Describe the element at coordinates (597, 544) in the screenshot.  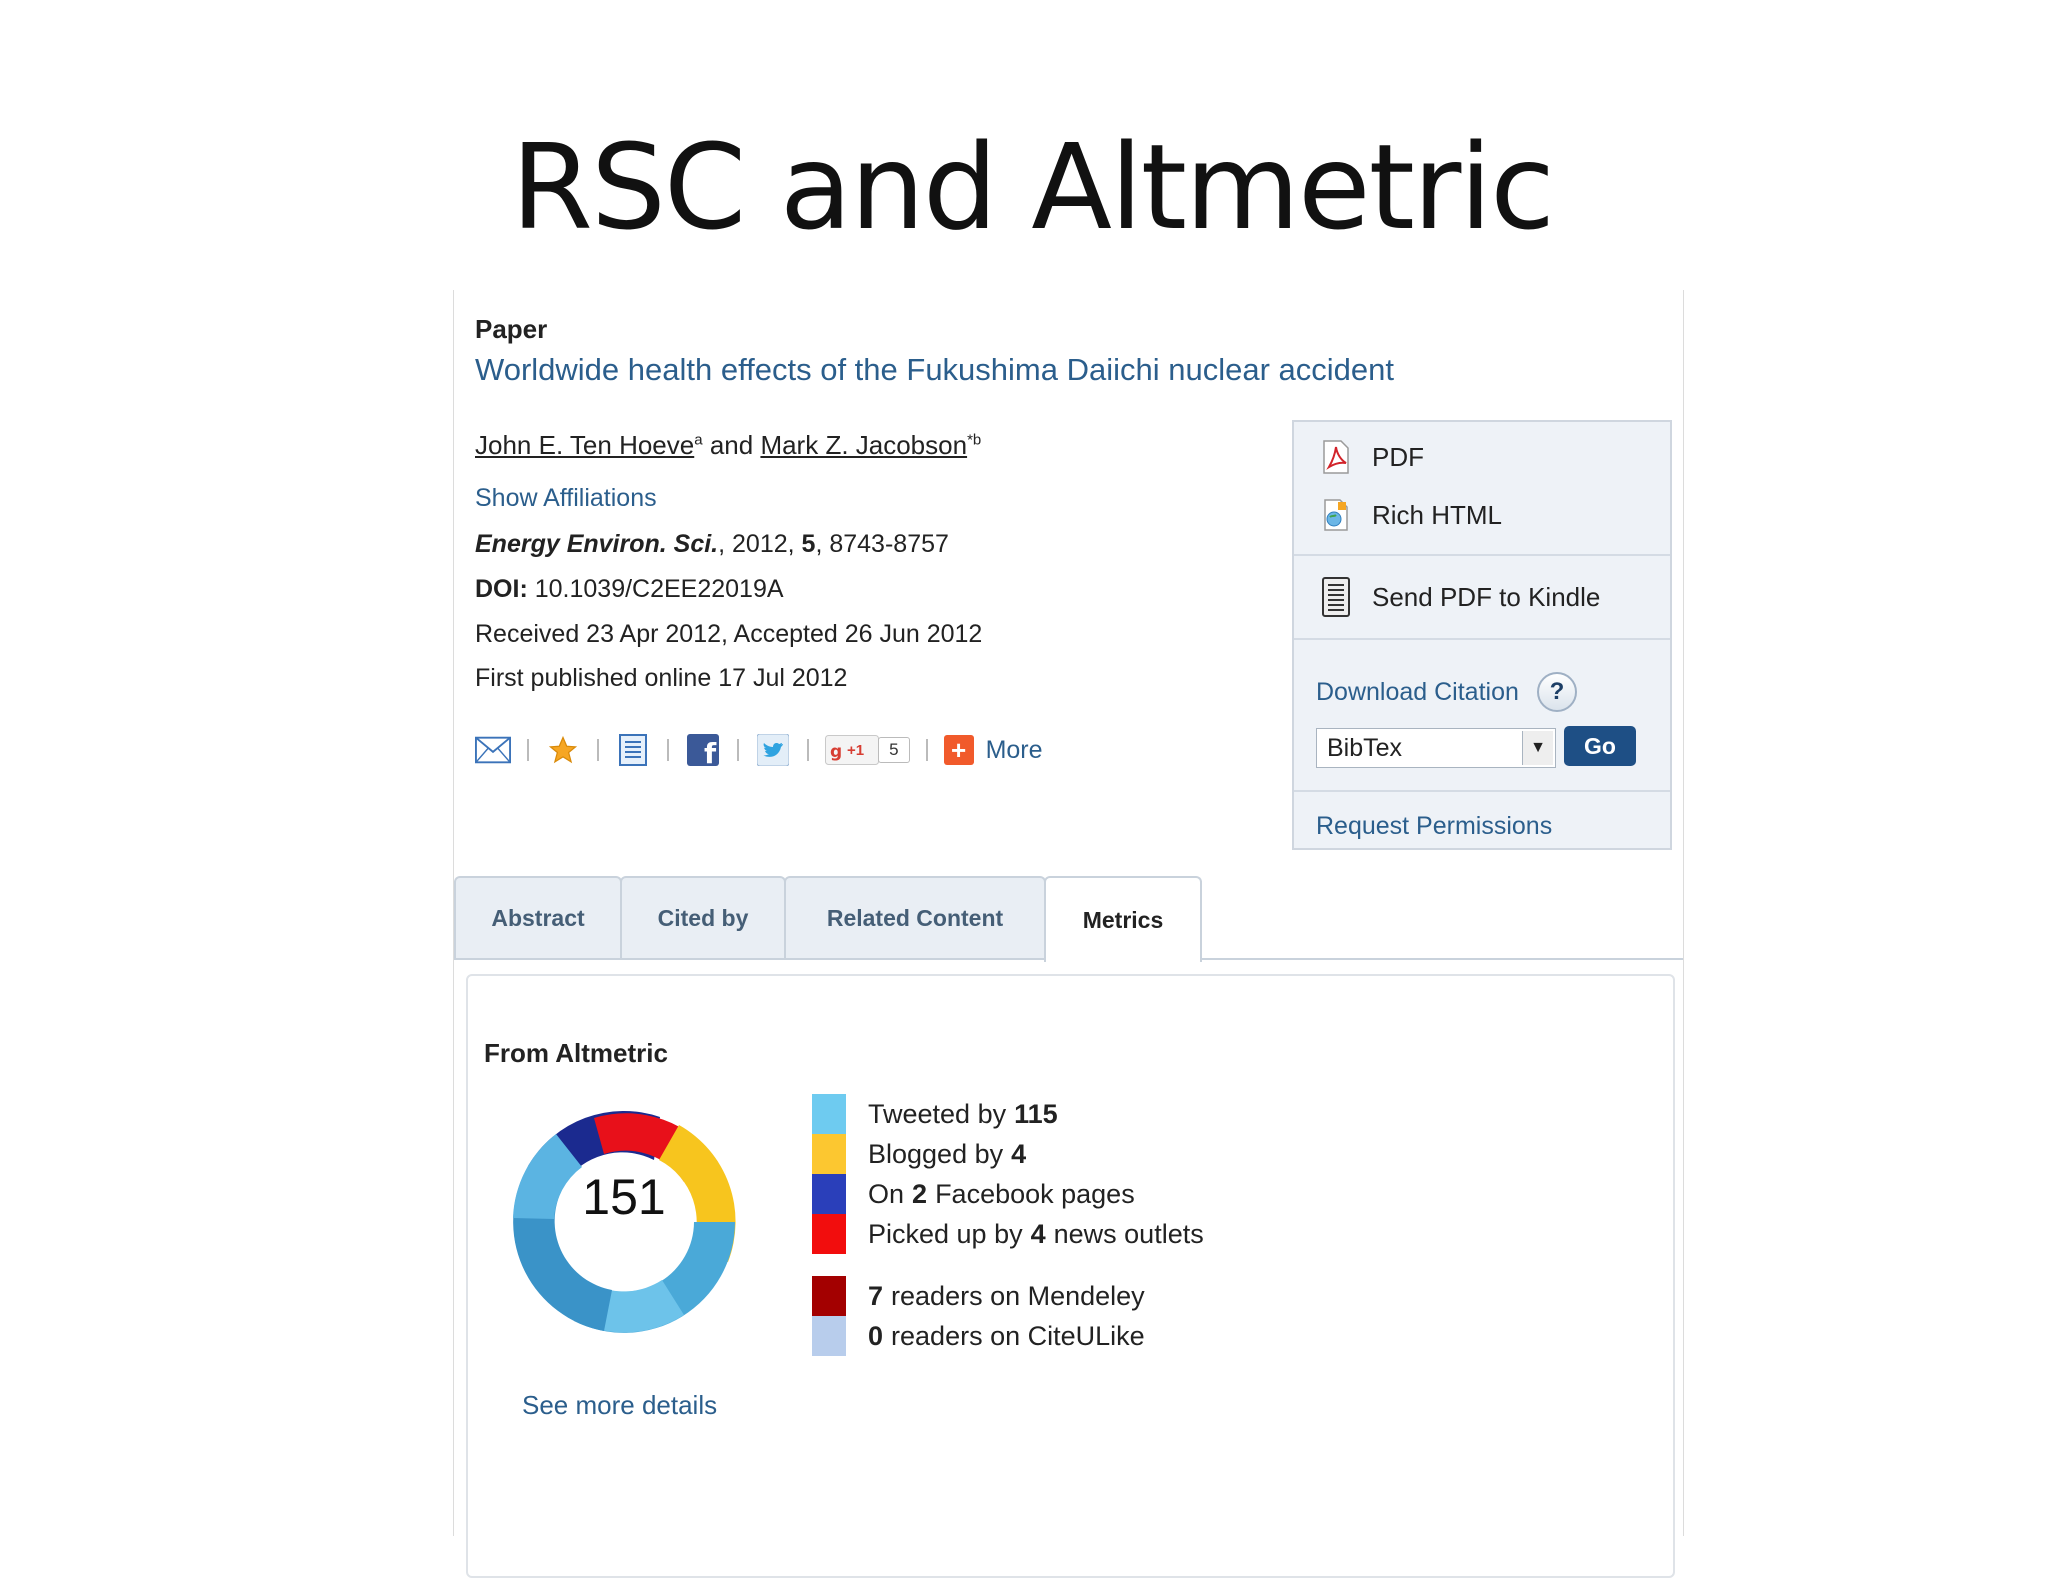
I see `journal-name: Energy Environ. Sci.` at that location.